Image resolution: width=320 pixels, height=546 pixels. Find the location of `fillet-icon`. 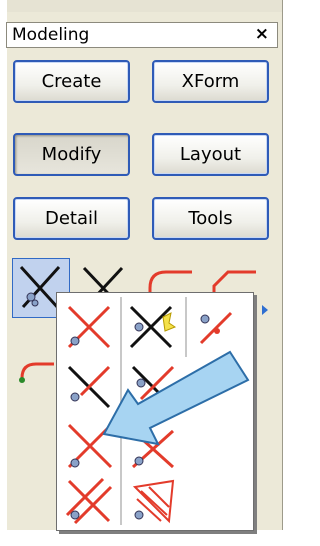

fillet-icon is located at coordinates (36, 372).